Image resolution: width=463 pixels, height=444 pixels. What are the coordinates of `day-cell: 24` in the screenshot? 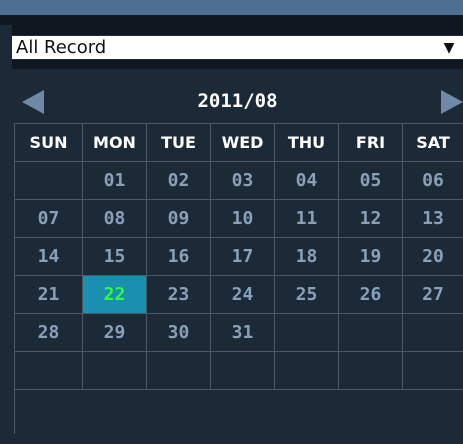 It's located at (243, 295).